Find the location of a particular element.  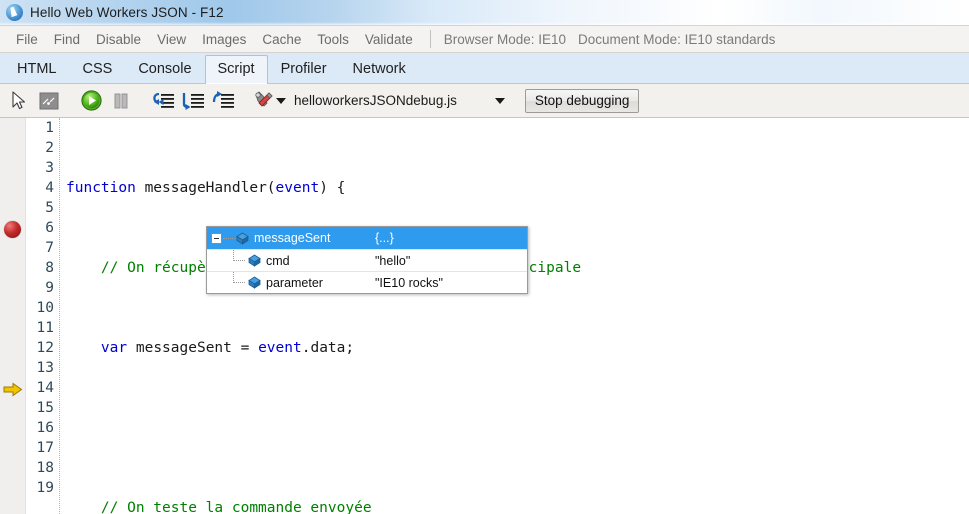

step-over-icon is located at coordinates (163, 101).